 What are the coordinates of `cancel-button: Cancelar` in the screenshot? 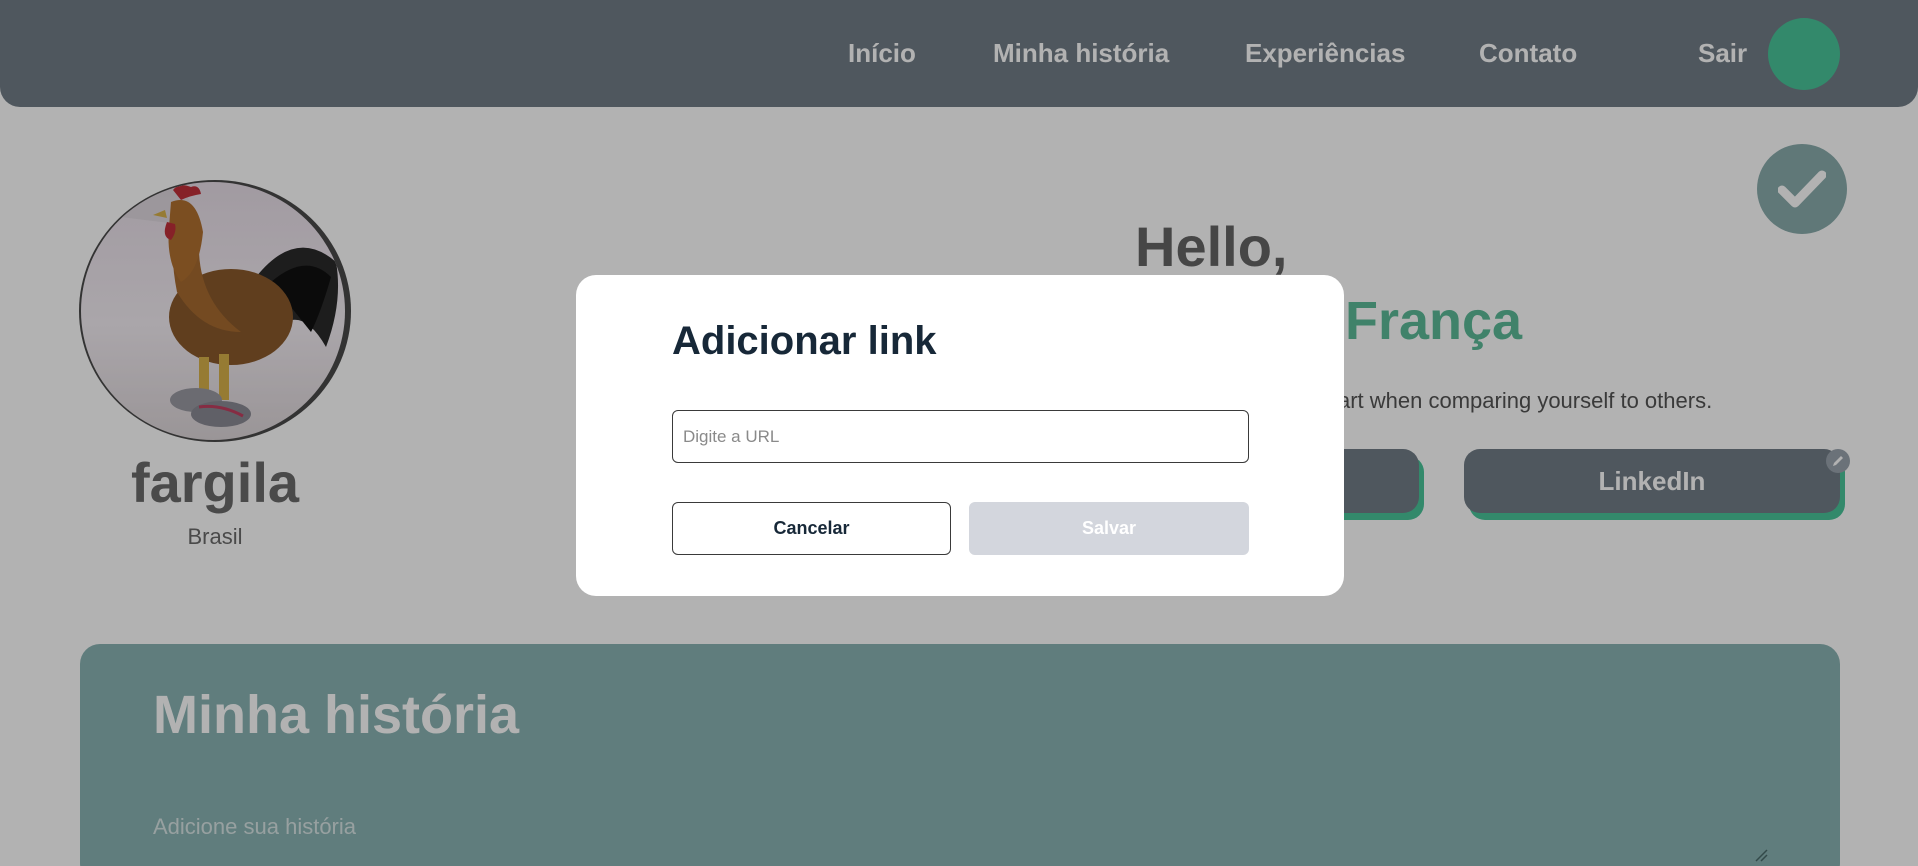 It's located at (811, 528).